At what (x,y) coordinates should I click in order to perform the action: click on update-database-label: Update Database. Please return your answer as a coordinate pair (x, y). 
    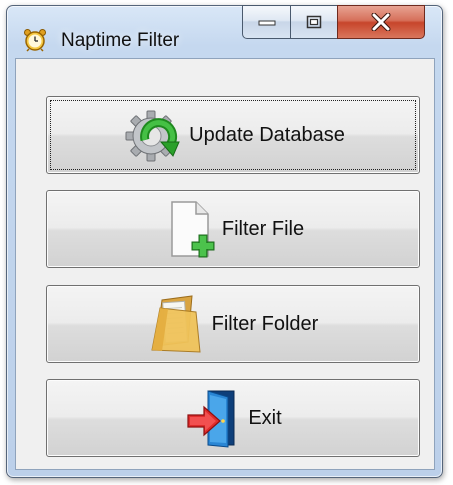
    Looking at the image, I should click on (267, 134).